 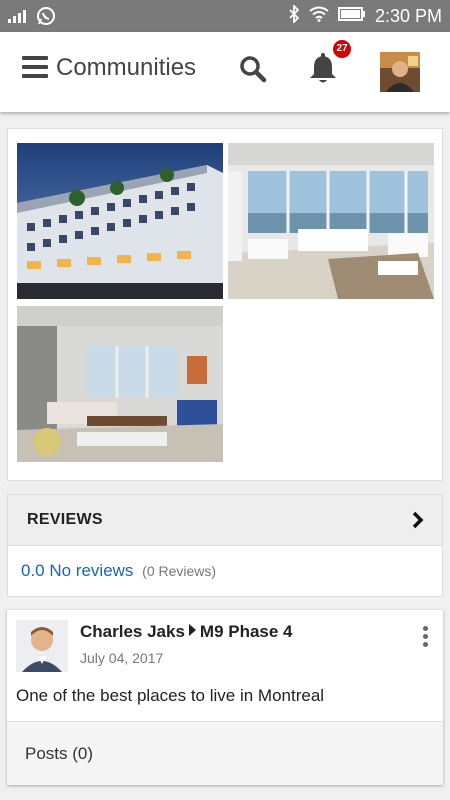 What do you see at coordinates (246, 632) in the screenshot?
I see `community-name: M9 Phase 4` at bounding box center [246, 632].